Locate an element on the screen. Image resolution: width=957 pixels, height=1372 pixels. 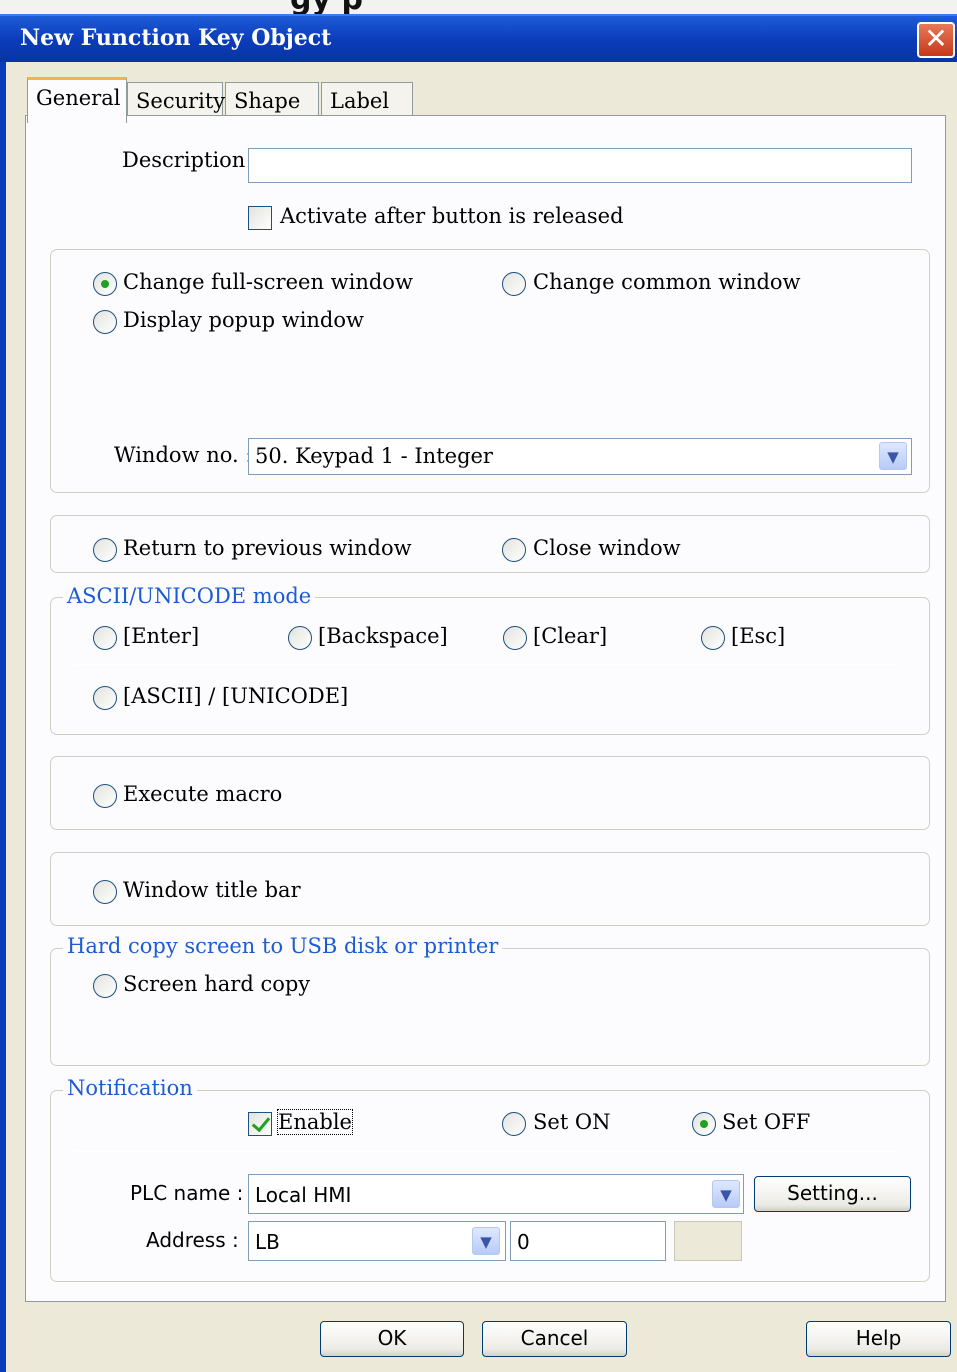
ok-button: OK is located at coordinates (392, 1339).